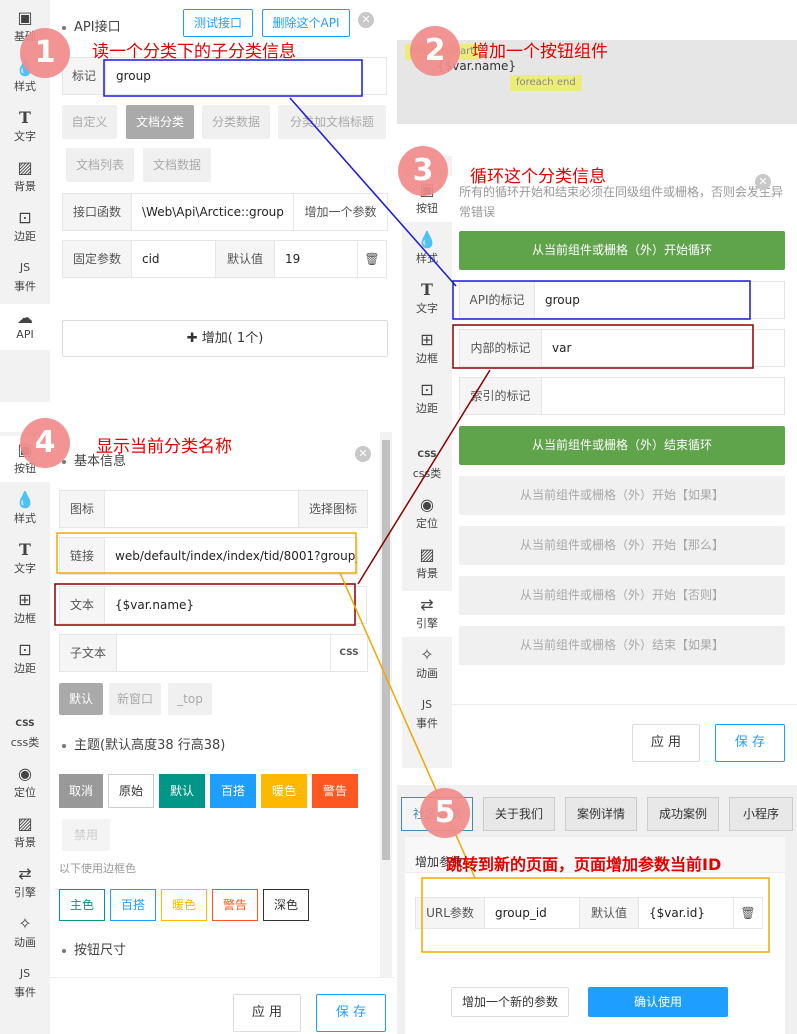 This screenshot has width=797, height=1034. What do you see at coordinates (131, 791) in the screenshot?
I see `theme-original: 原始` at bounding box center [131, 791].